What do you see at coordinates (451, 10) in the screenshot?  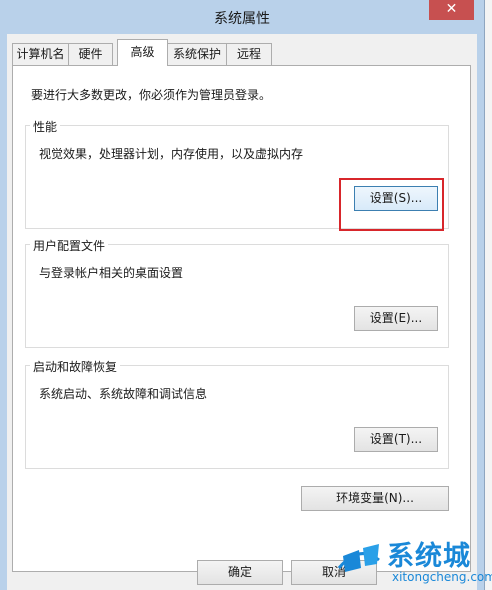 I see `close-button: ✕` at bounding box center [451, 10].